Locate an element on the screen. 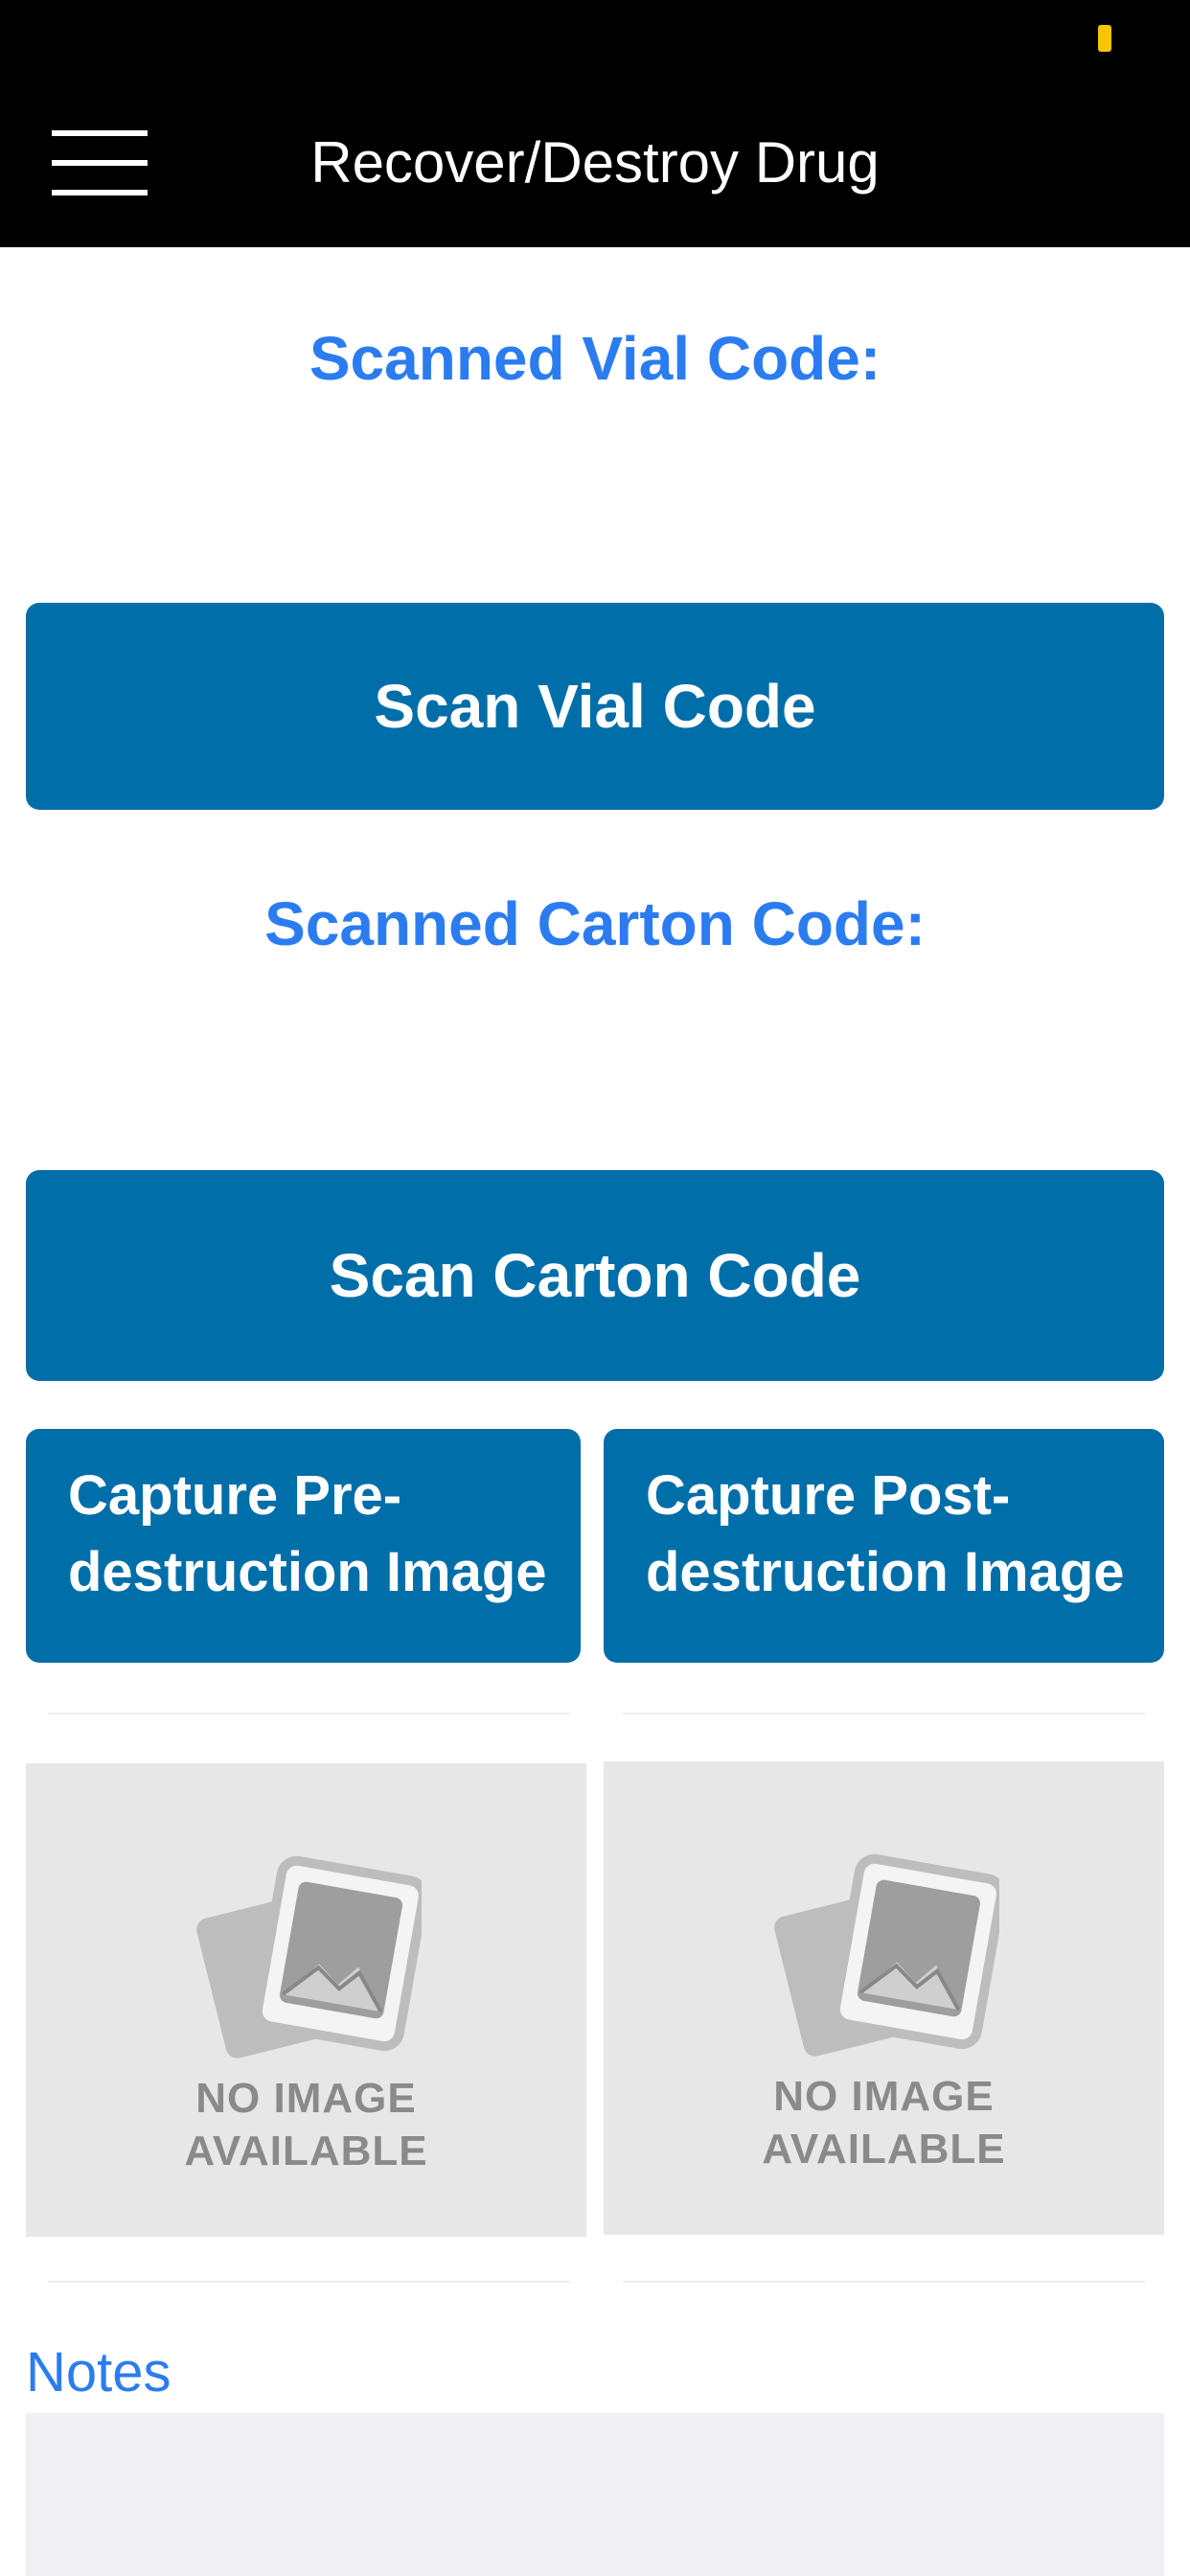 This screenshot has width=1190, height=2576. notes-input is located at coordinates (595, 2494).